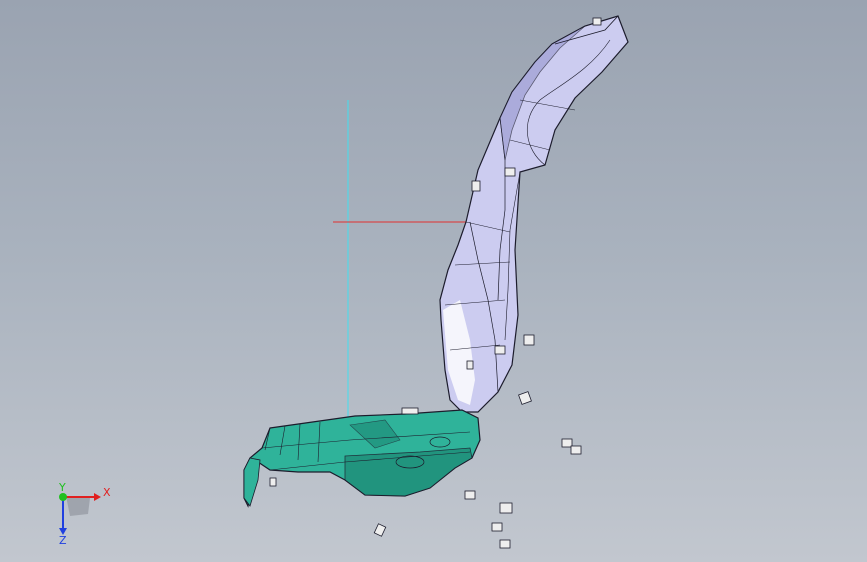 The image size is (867, 562). What do you see at coordinates (84, 514) in the screenshot?
I see `orientation-triad: X Y Z` at bounding box center [84, 514].